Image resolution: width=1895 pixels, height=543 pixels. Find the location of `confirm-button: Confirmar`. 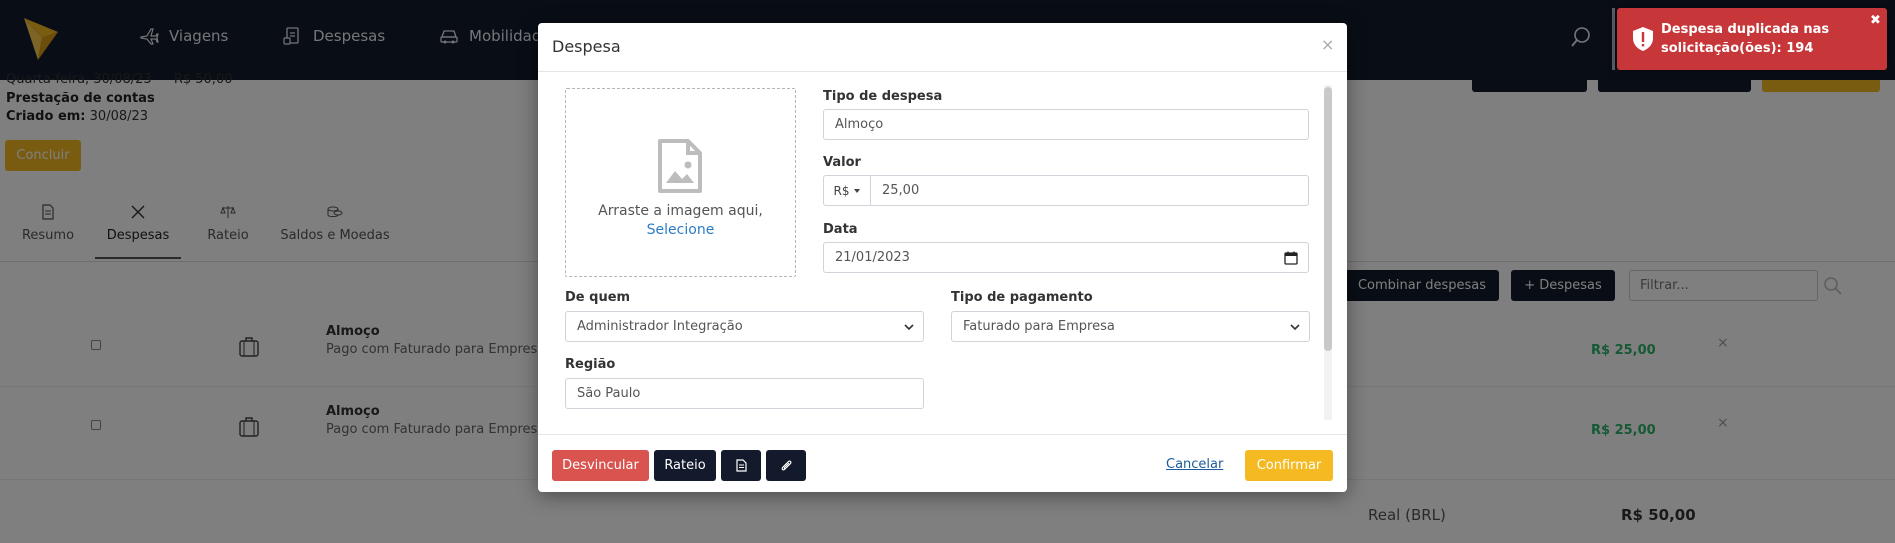

confirm-button: Confirmar is located at coordinates (1289, 465).